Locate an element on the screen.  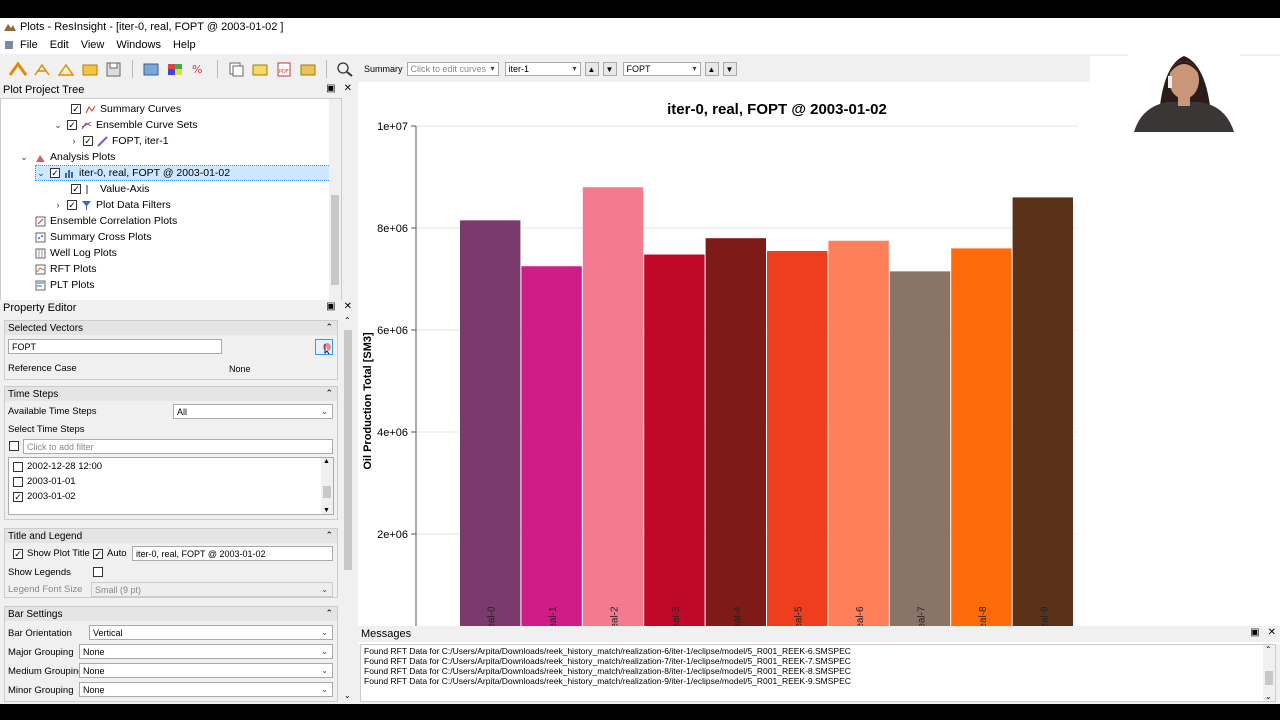
y-tick-label: 8e+06 is located at coordinates (392, 229).